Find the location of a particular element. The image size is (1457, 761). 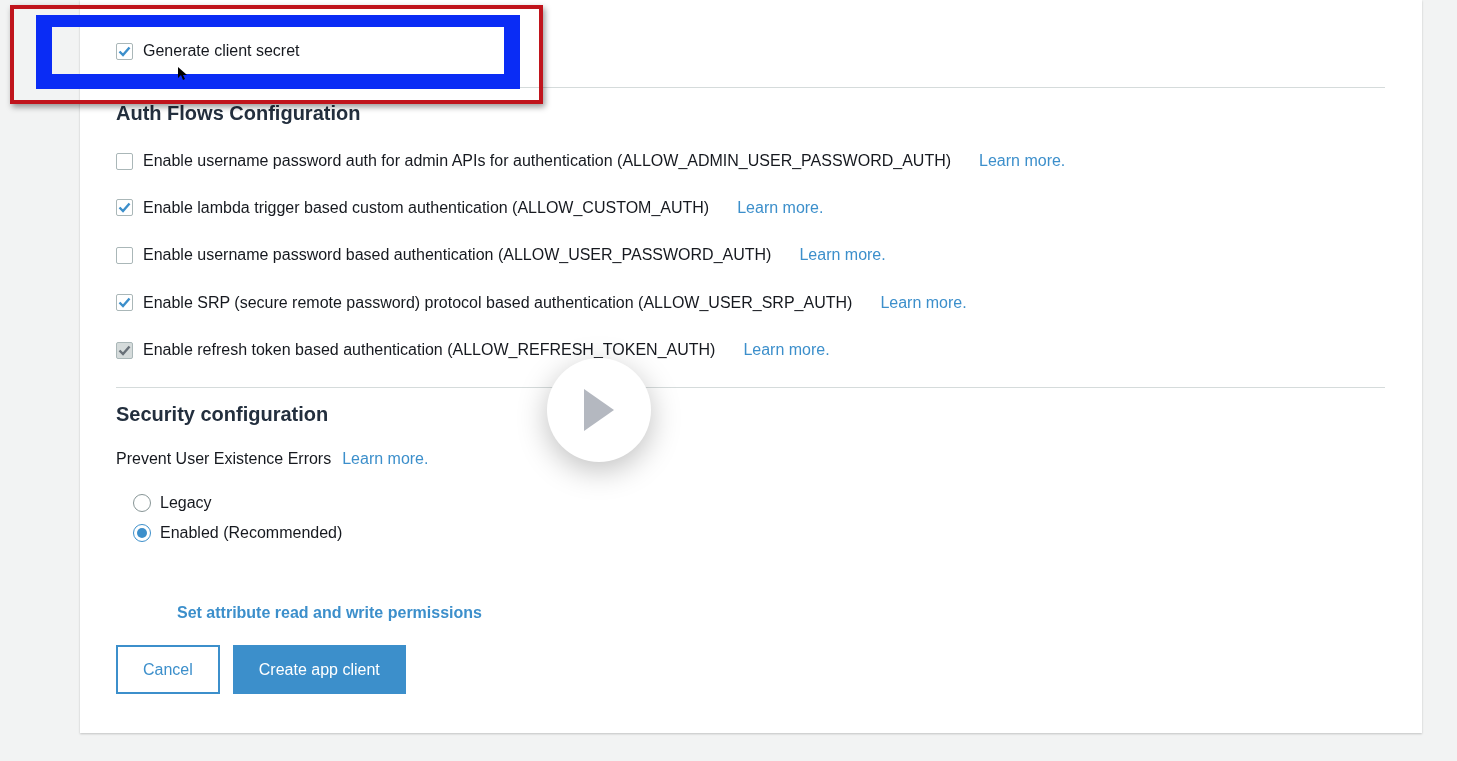

permissions-link: Set attribute read and write permissions is located at coordinates (329, 613).